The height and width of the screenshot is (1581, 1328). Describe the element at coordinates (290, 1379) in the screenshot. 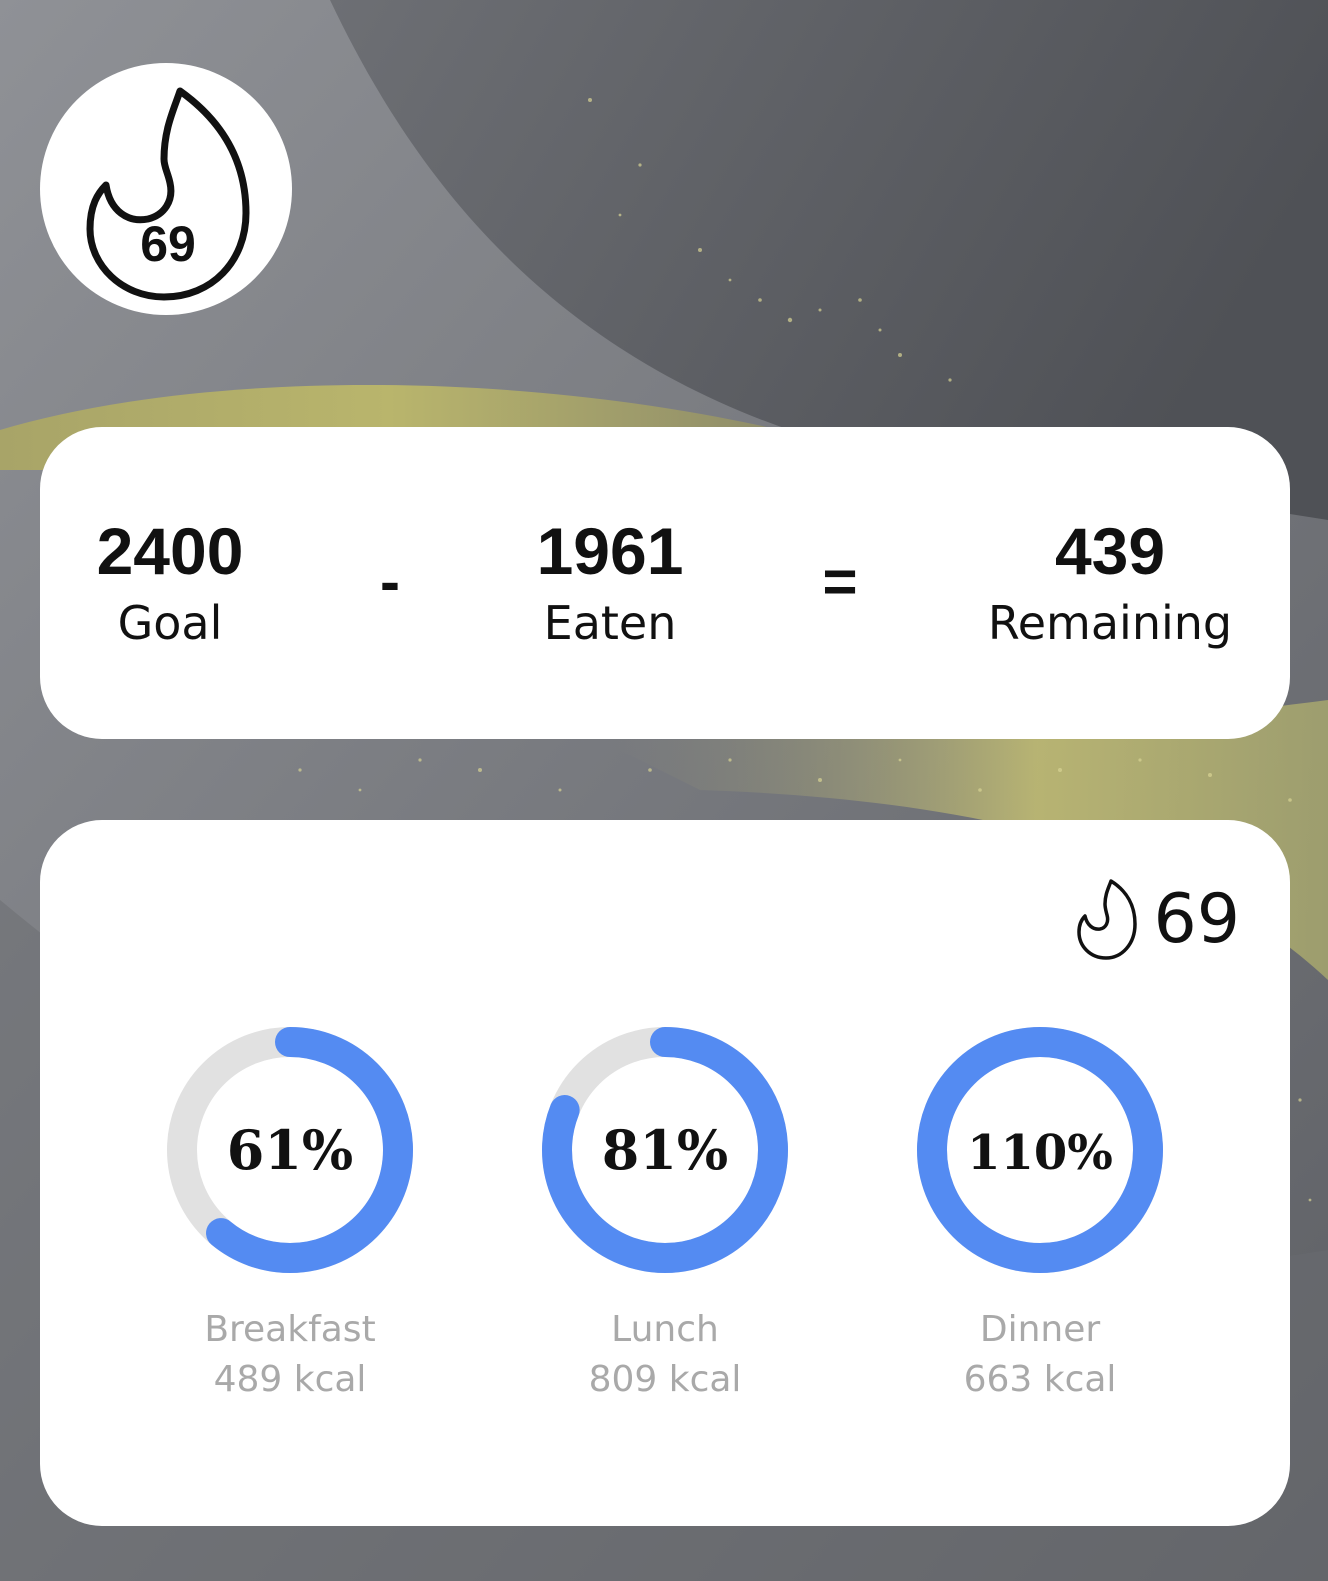

I see `meal-kcal: 489 kcal` at that location.